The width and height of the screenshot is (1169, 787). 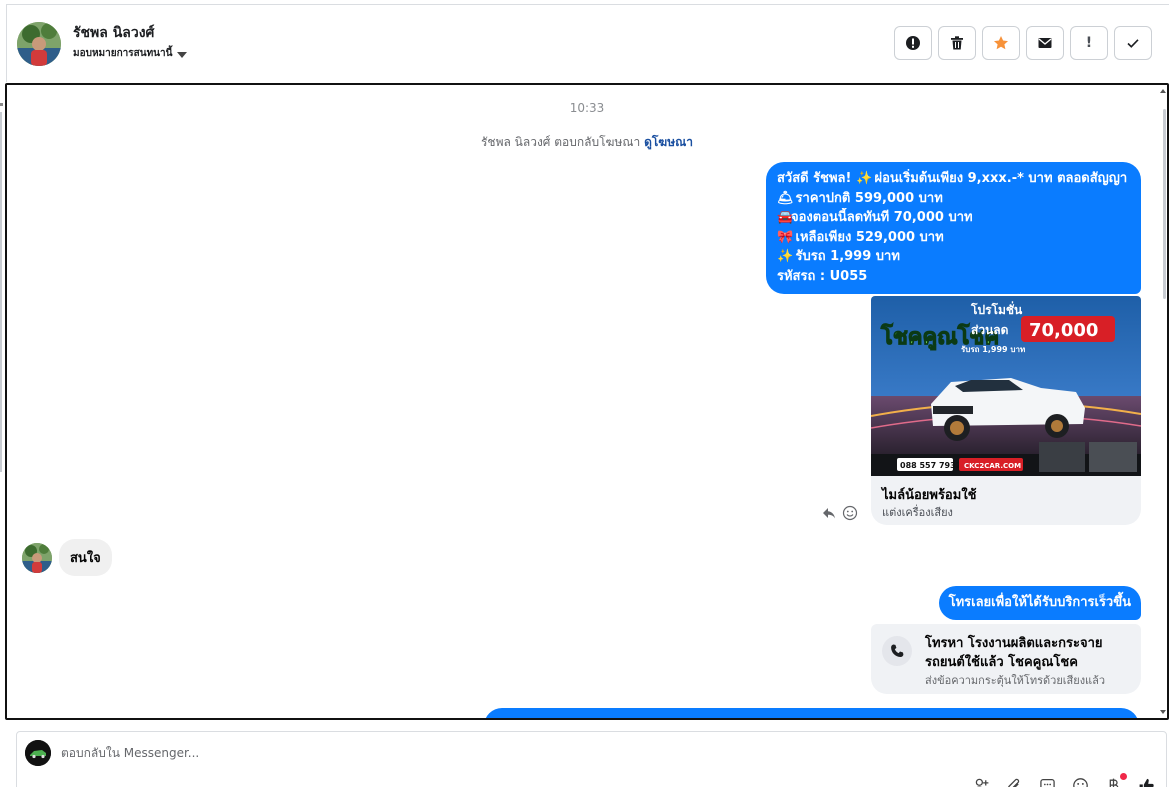 I want to click on trash-icon, so click(x=957, y=43).